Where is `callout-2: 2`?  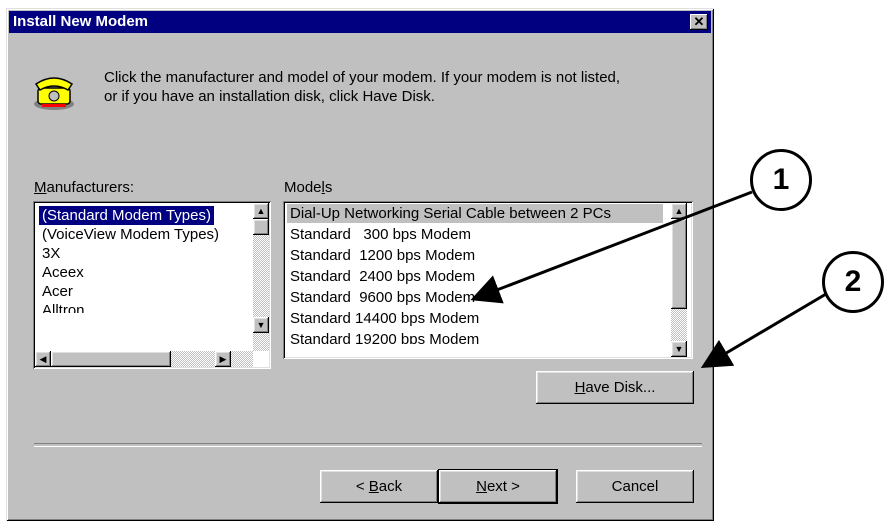
callout-2: 2 is located at coordinates (853, 282).